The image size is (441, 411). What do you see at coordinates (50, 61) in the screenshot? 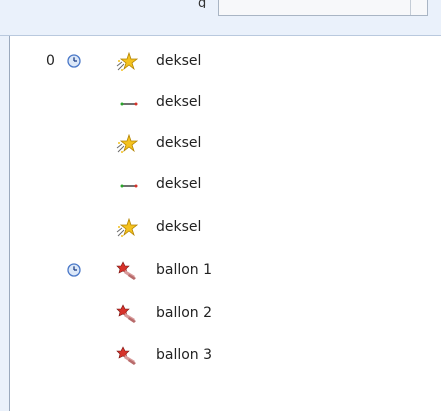
I see `animation-index: 0` at bounding box center [50, 61].